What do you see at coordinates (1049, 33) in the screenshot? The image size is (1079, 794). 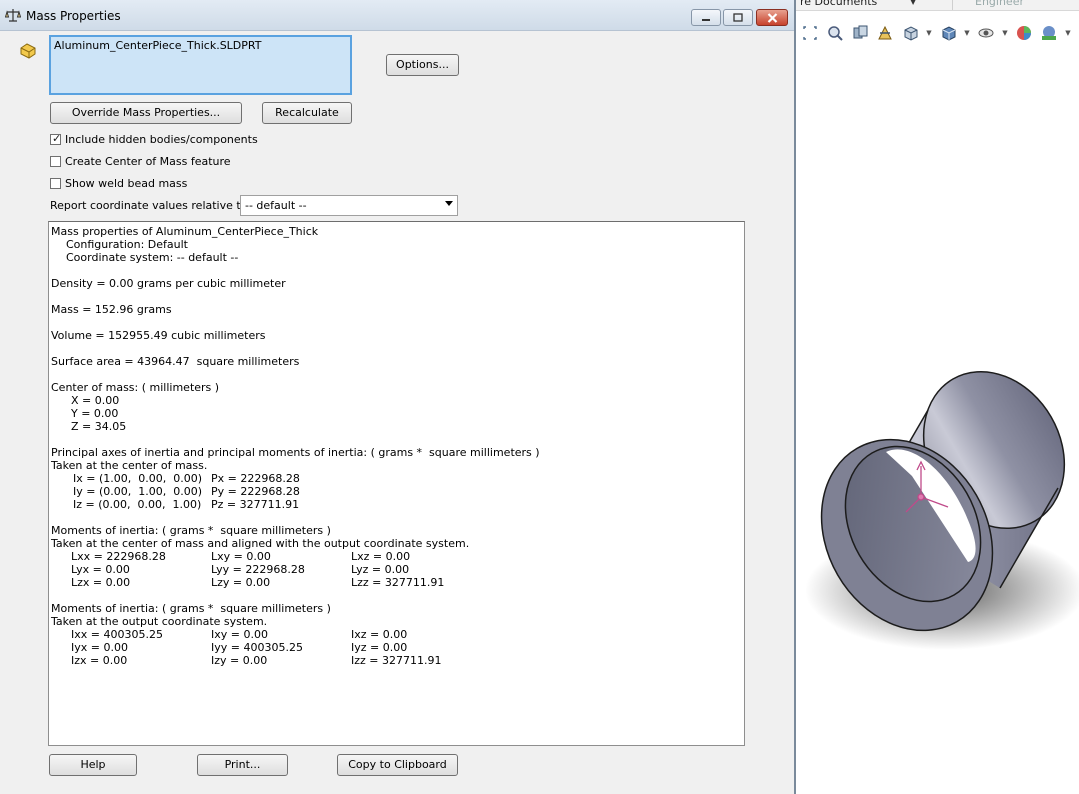 I see `apply-scene-icon` at bounding box center [1049, 33].